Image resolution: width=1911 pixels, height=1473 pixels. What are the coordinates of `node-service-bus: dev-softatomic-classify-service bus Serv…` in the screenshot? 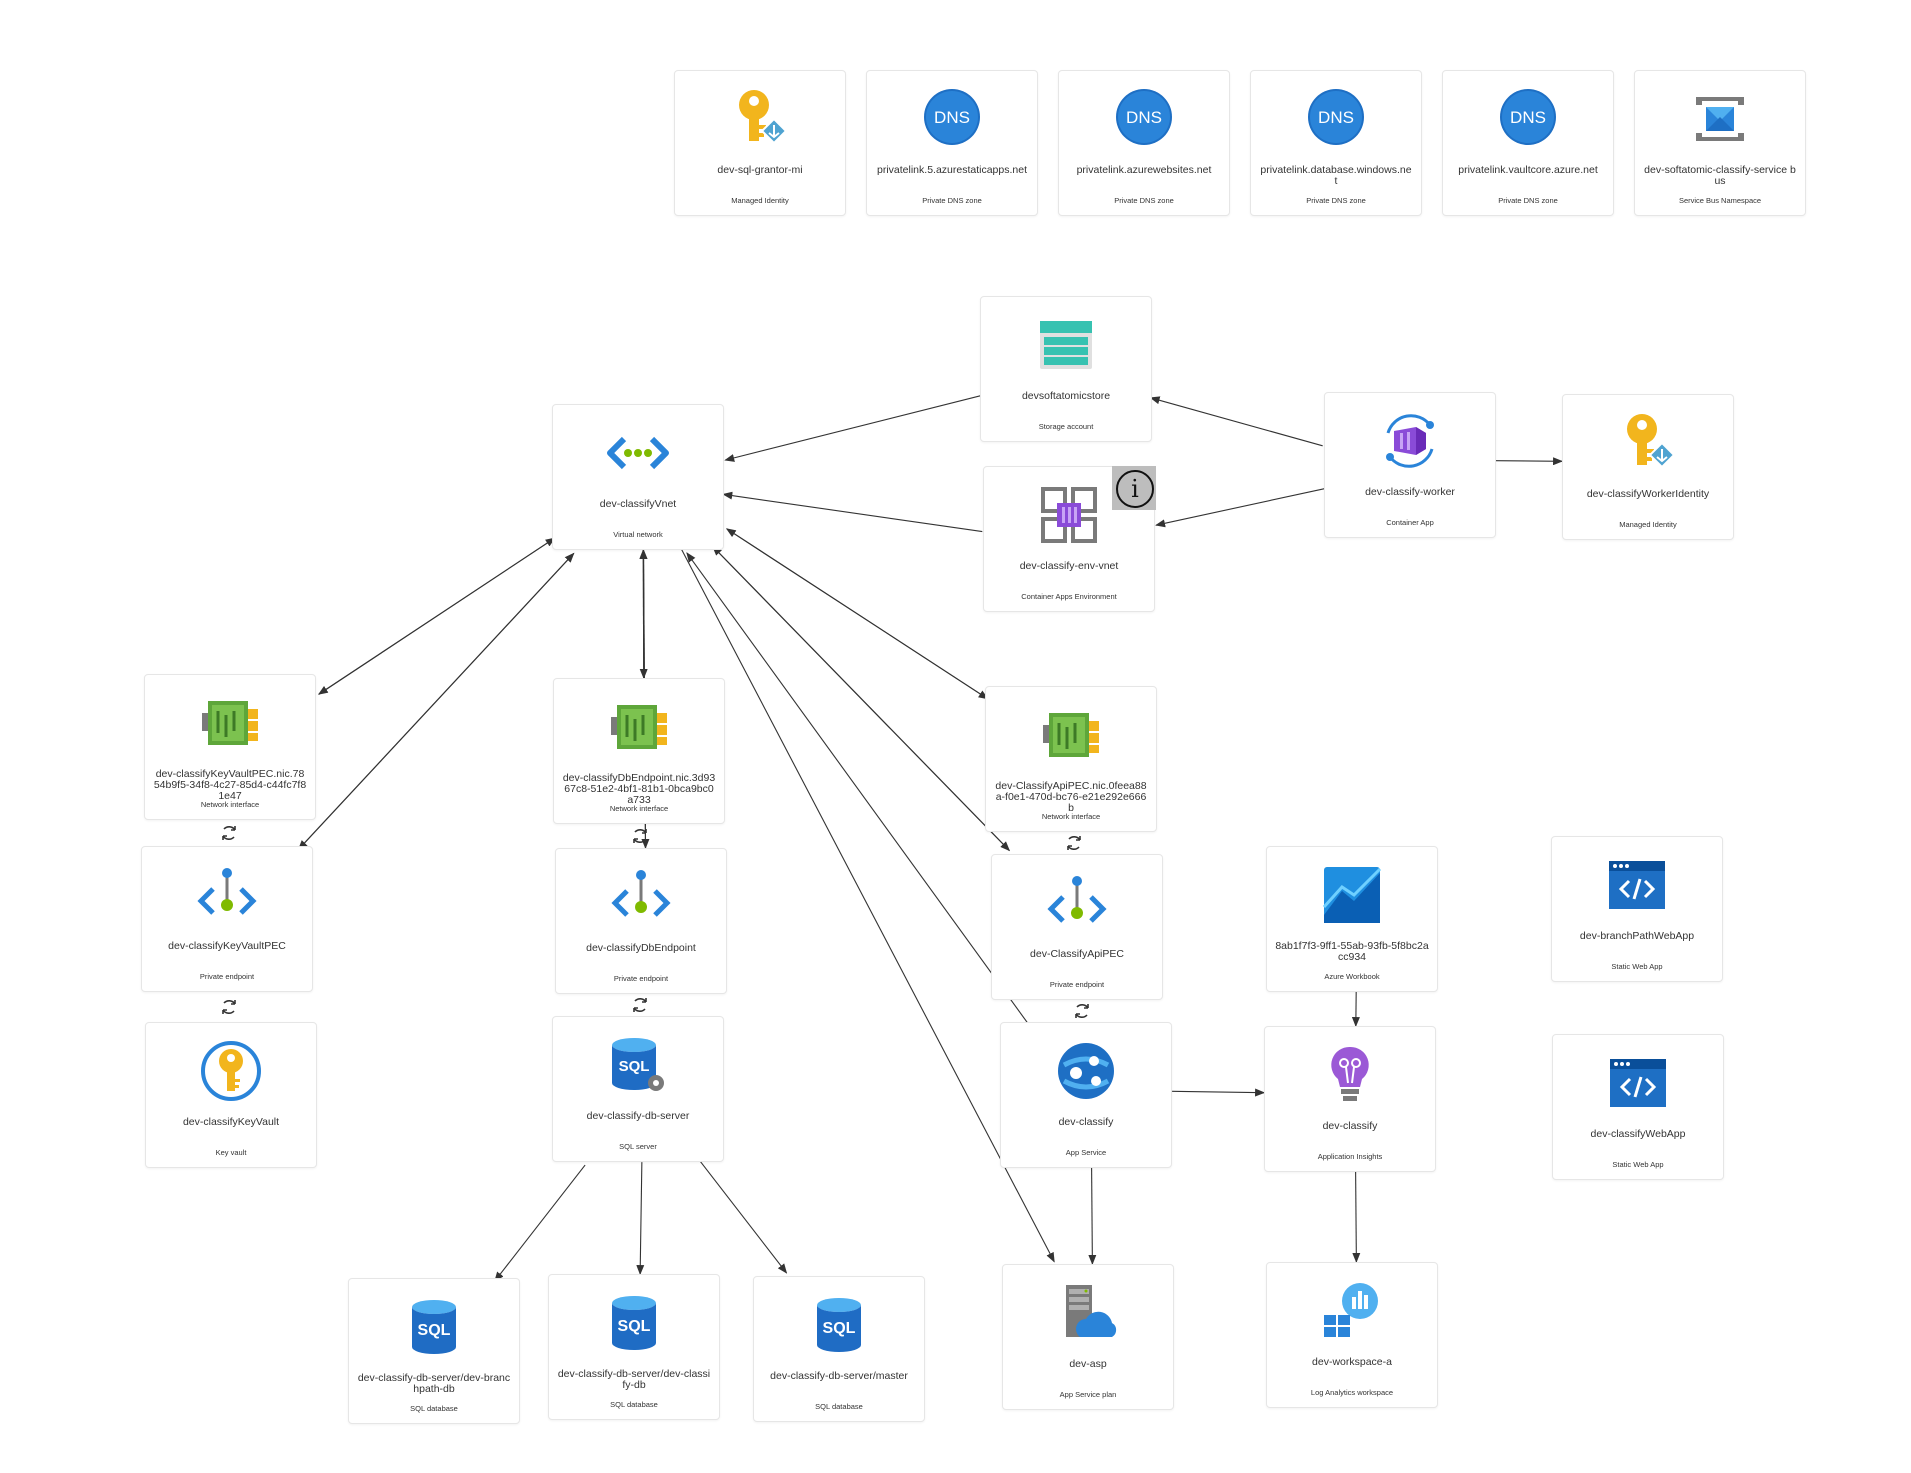 It's located at (1720, 143).